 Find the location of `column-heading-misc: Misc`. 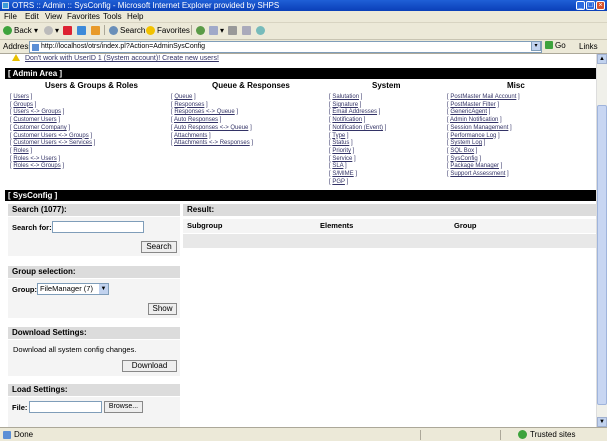

column-heading-misc: Misc is located at coordinates (516, 85).